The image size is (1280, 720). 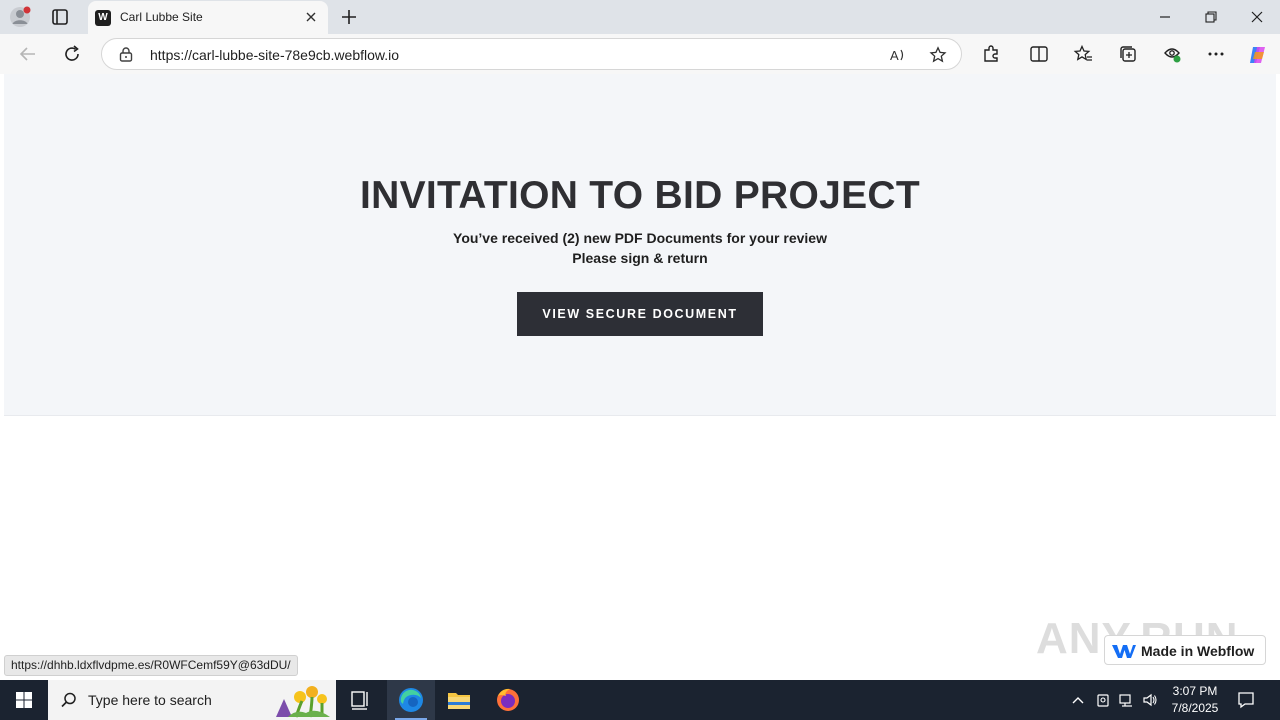 I want to click on extensions-icon, so click(x=991, y=54).